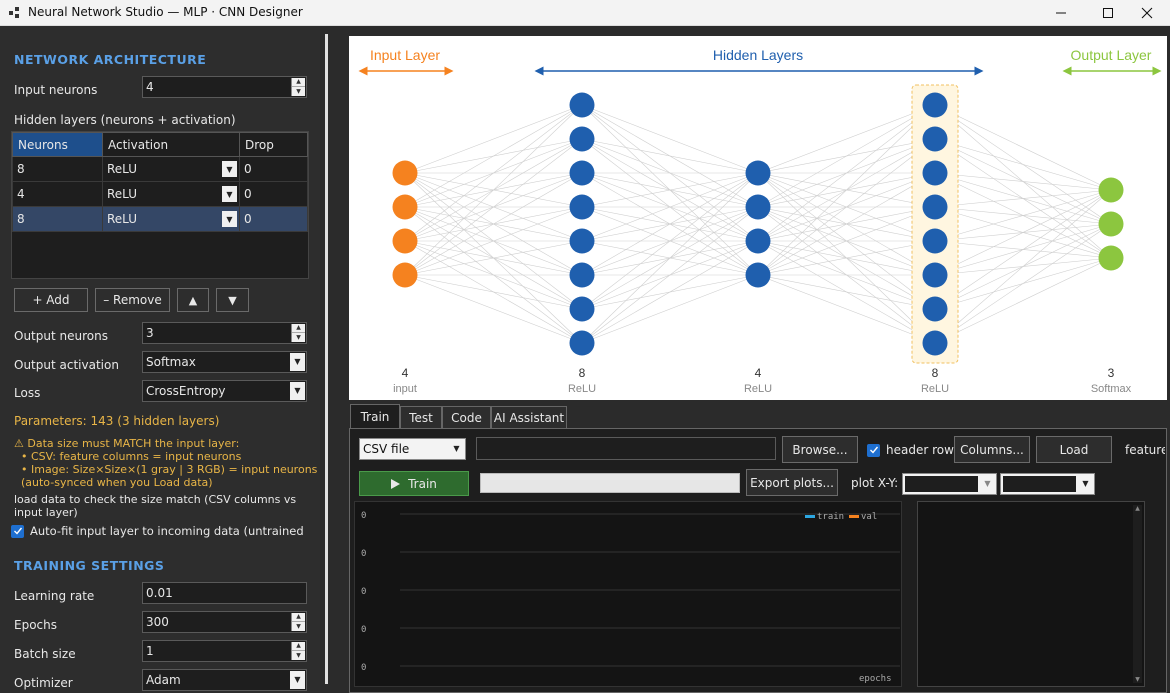  I want to click on scroll-up-icon: ▲, so click(1137, 508).